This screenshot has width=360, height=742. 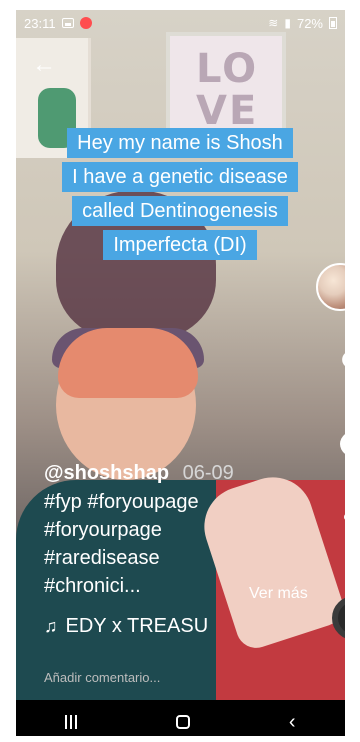 What do you see at coordinates (128, 363) in the screenshot?
I see `person-hair` at bounding box center [128, 363].